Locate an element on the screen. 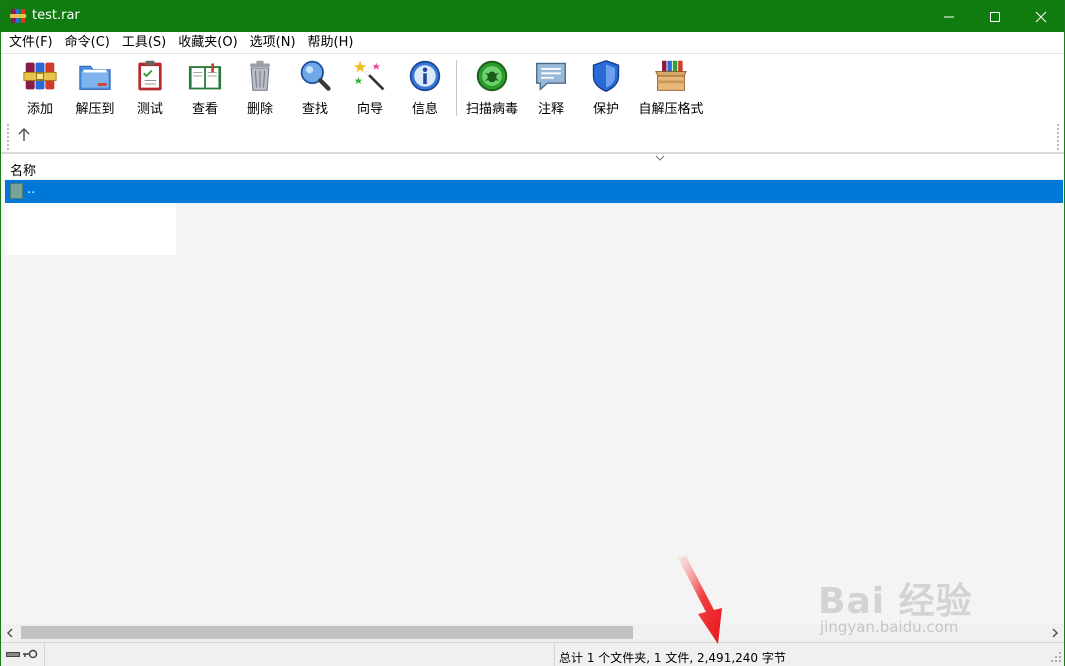  test-label: 测试 is located at coordinates (149, 109).